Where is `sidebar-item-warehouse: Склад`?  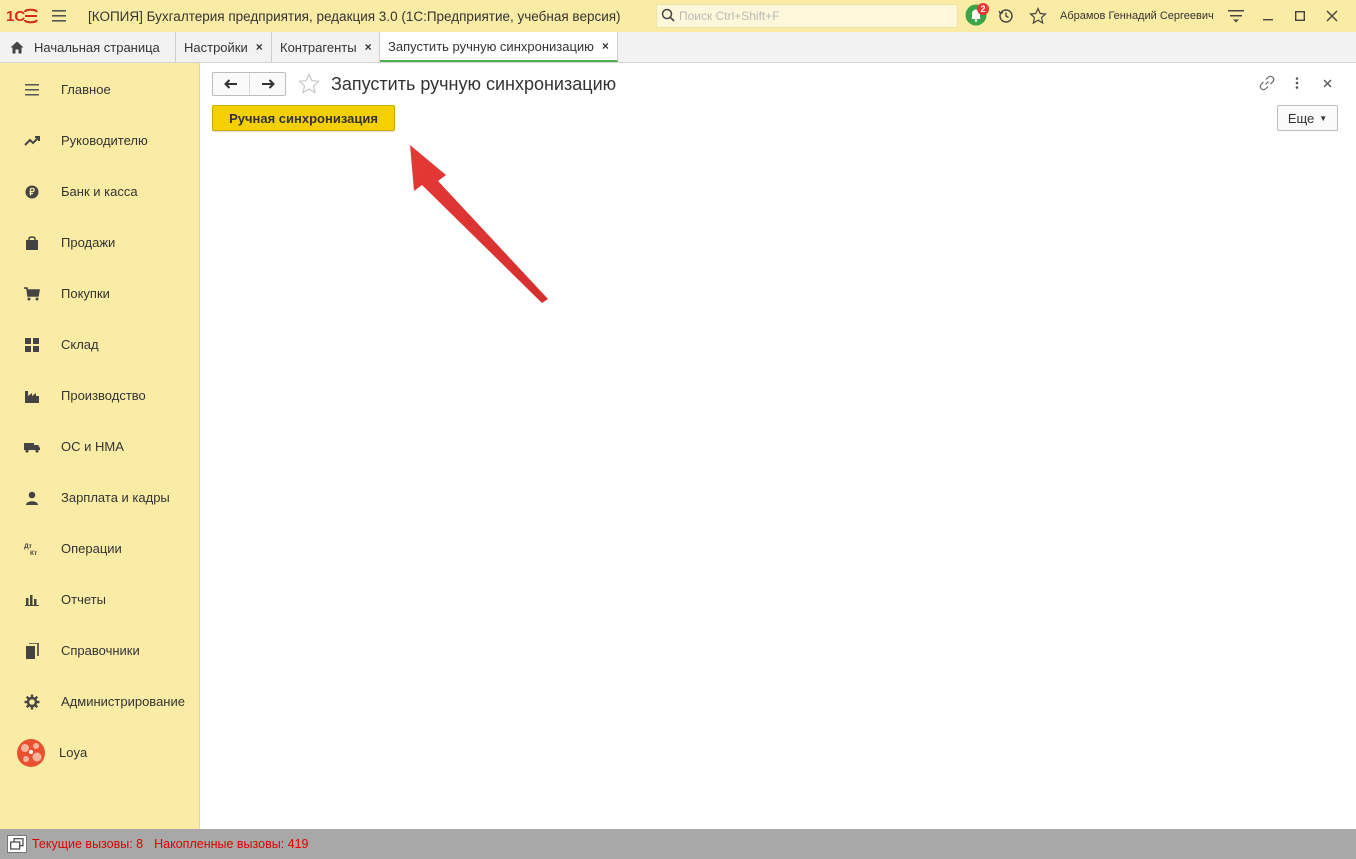 sidebar-item-warehouse: Склад is located at coordinates (99, 344).